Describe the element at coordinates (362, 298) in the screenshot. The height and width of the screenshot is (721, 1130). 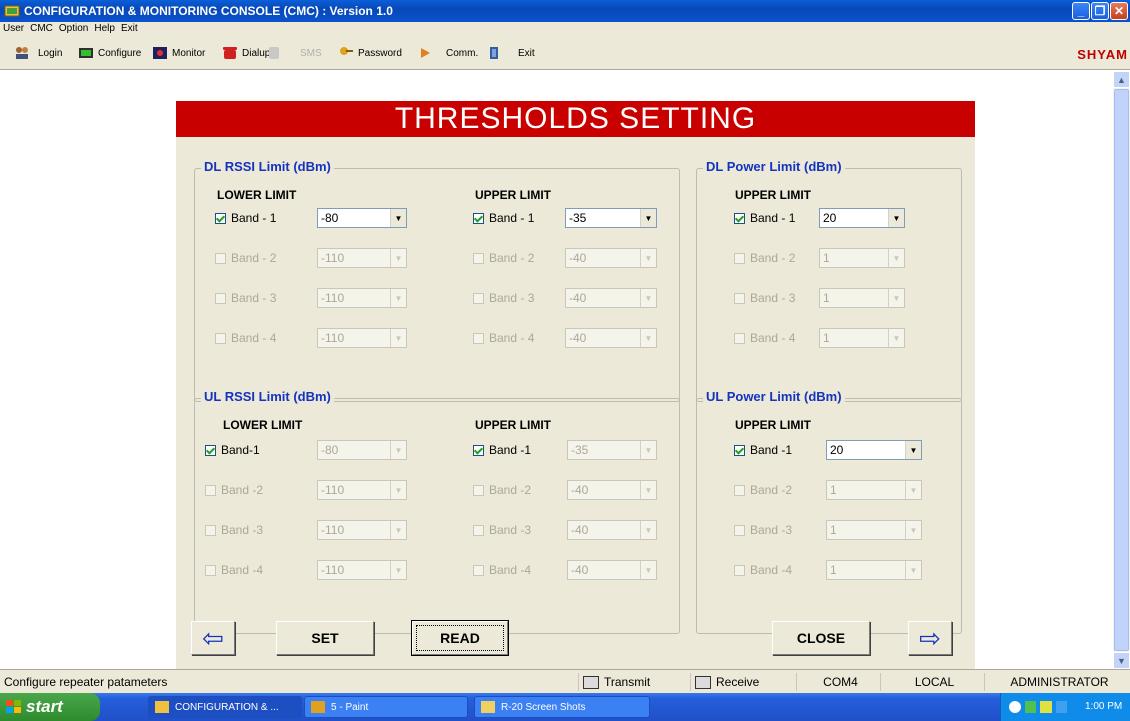
I see `dl-rssi-lower-band-3-select: -110 ▼` at that location.